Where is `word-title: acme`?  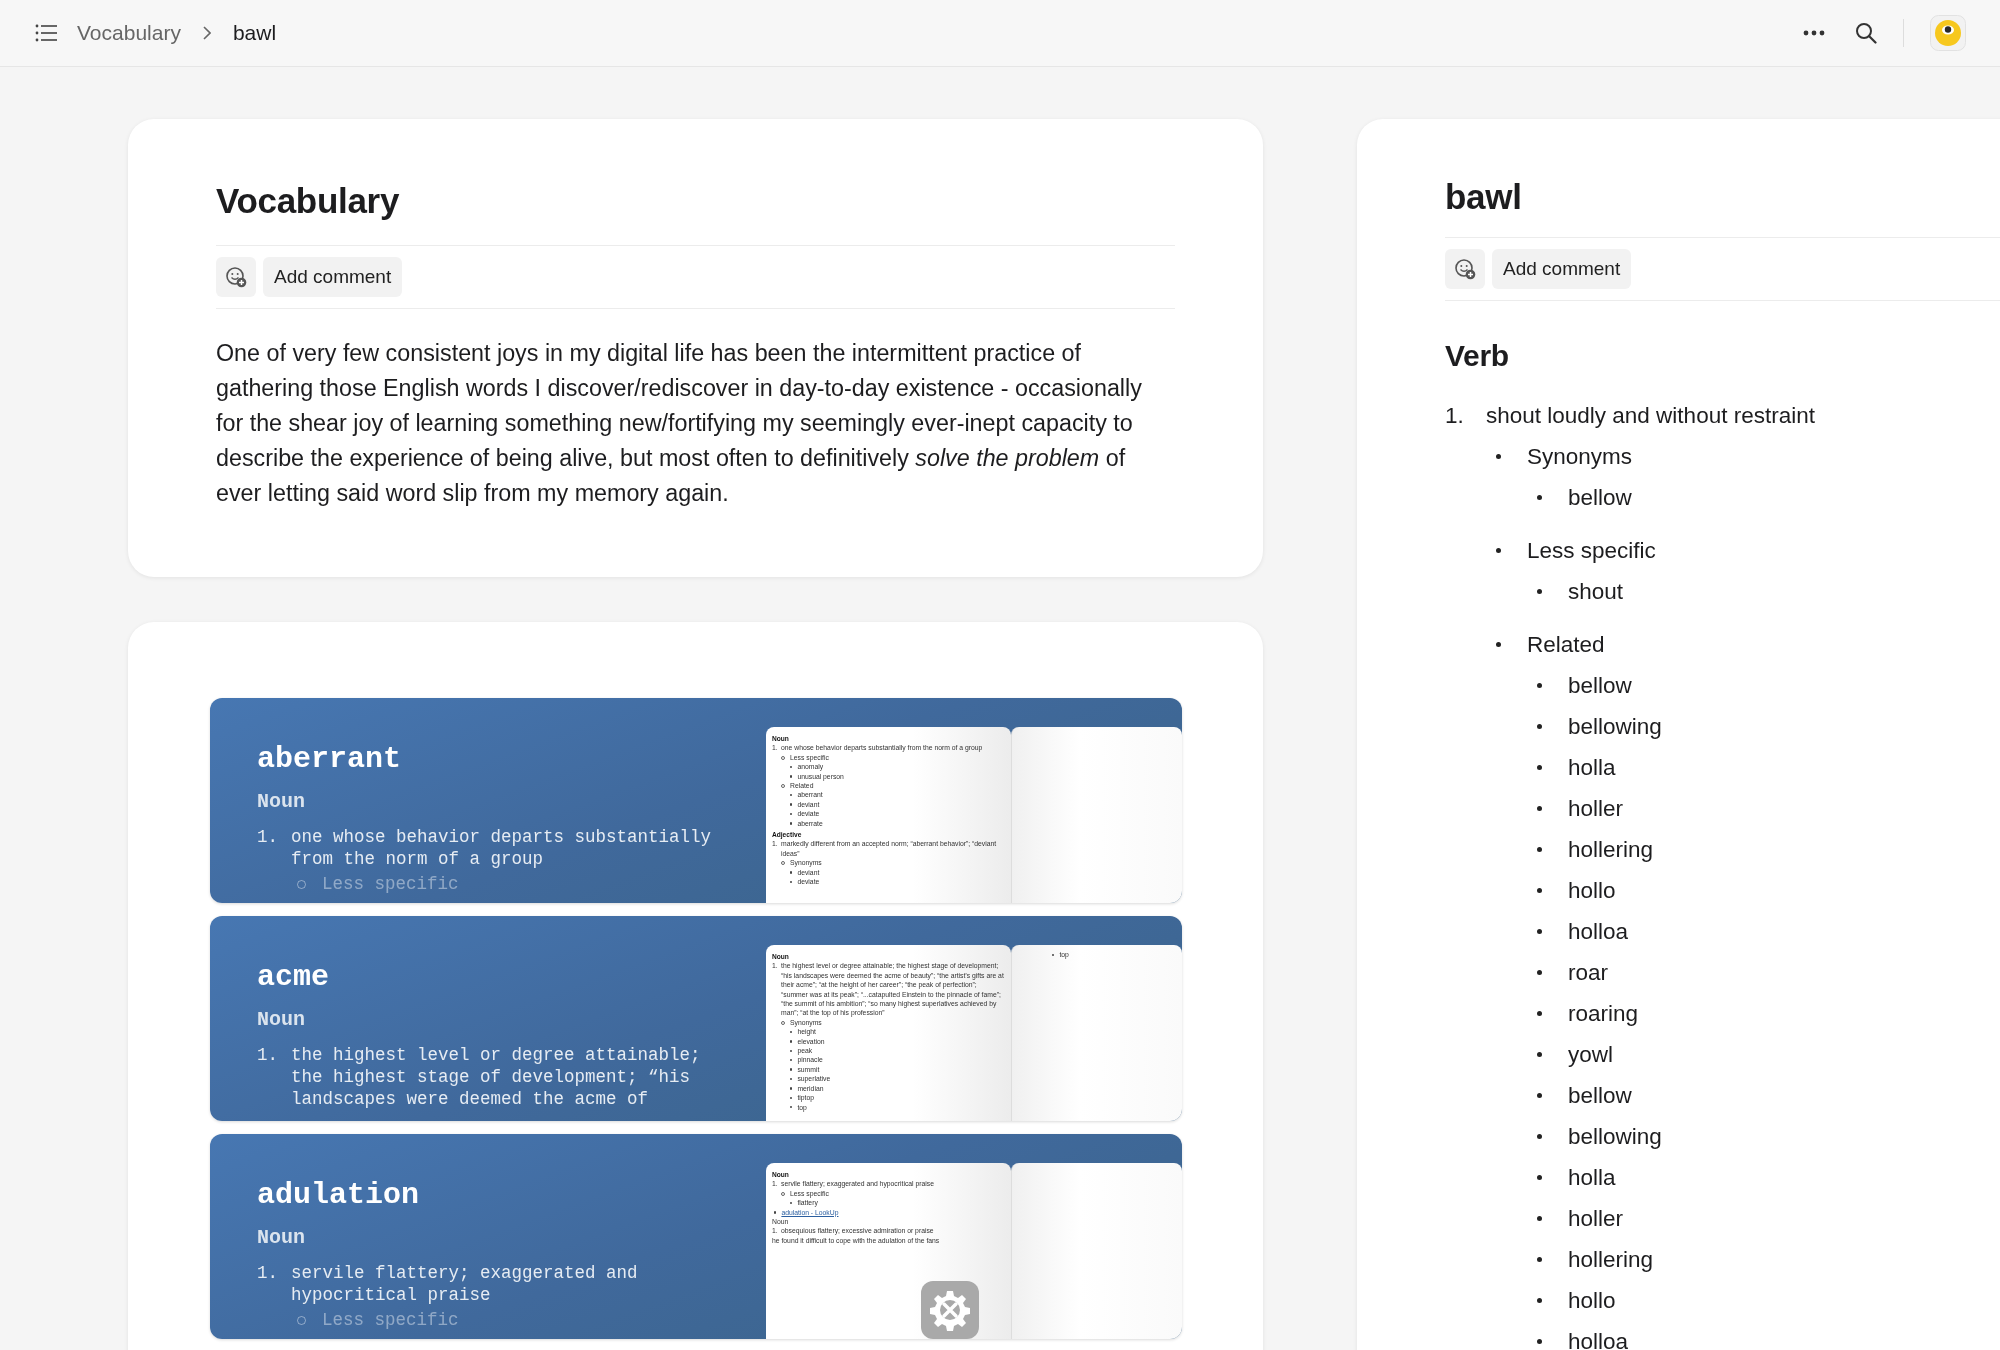 word-title: acme is located at coordinates (293, 977).